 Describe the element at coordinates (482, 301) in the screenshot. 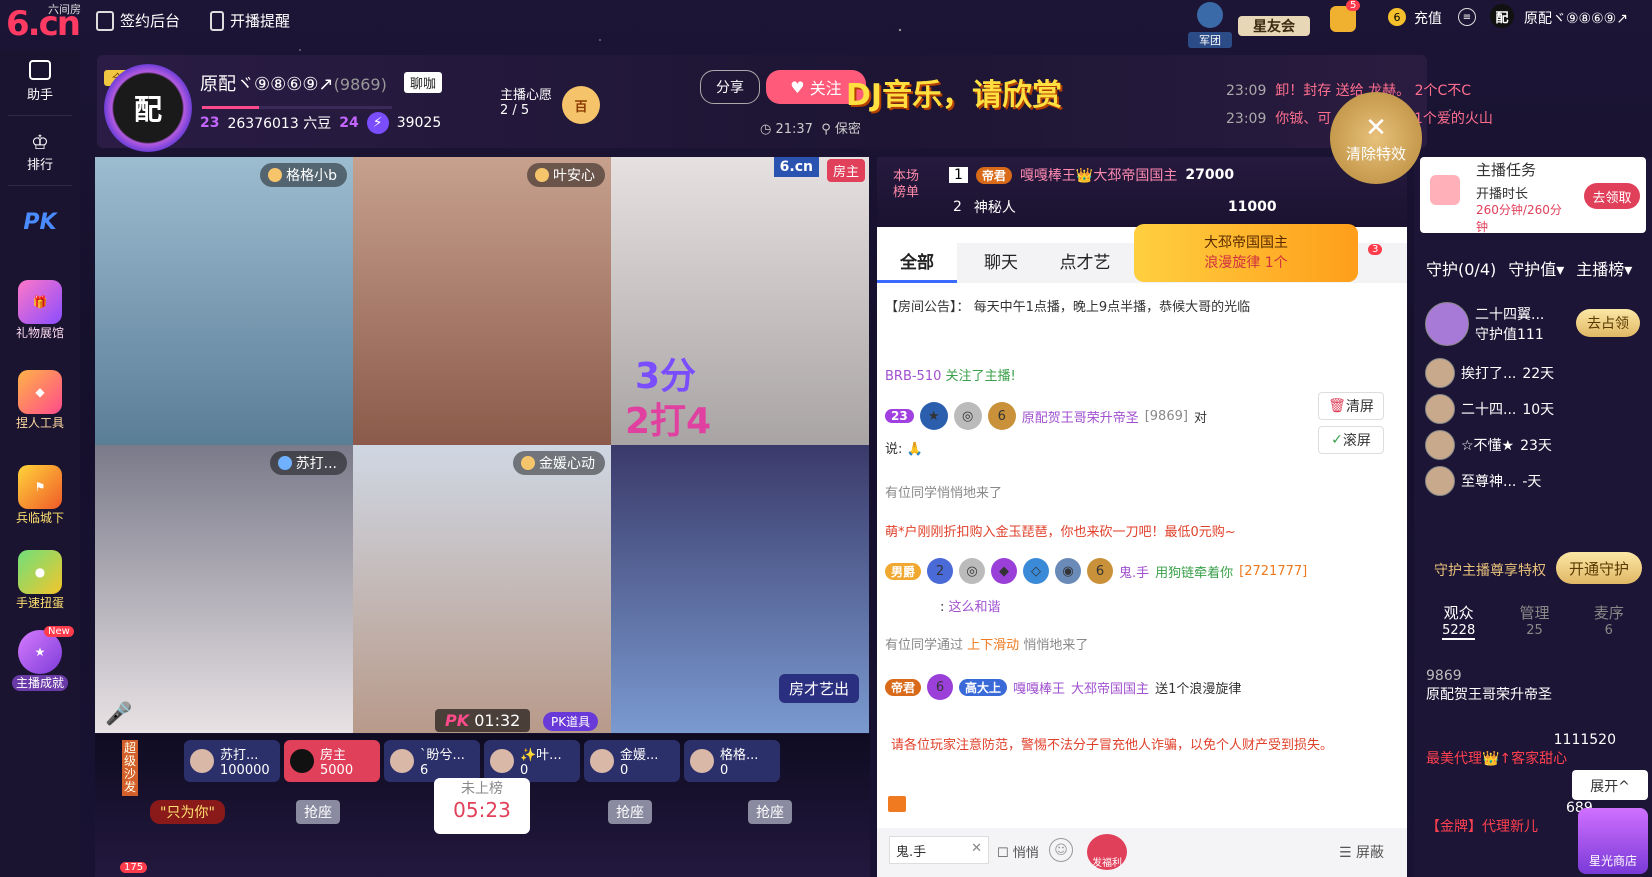

I see `stream-cell: 叶安心` at that location.